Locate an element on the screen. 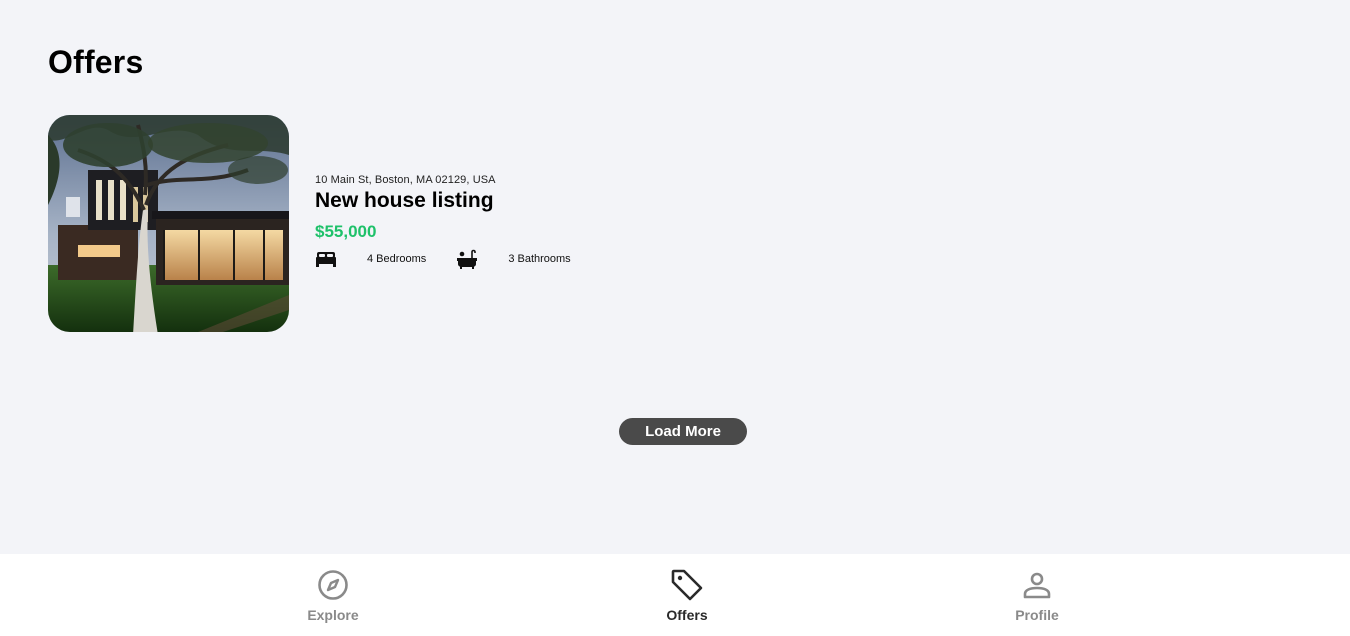 Image resolution: width=1350 pixels, height=636 pixels. nav-label-profile: Profile is located at coordinates (1037, 615).